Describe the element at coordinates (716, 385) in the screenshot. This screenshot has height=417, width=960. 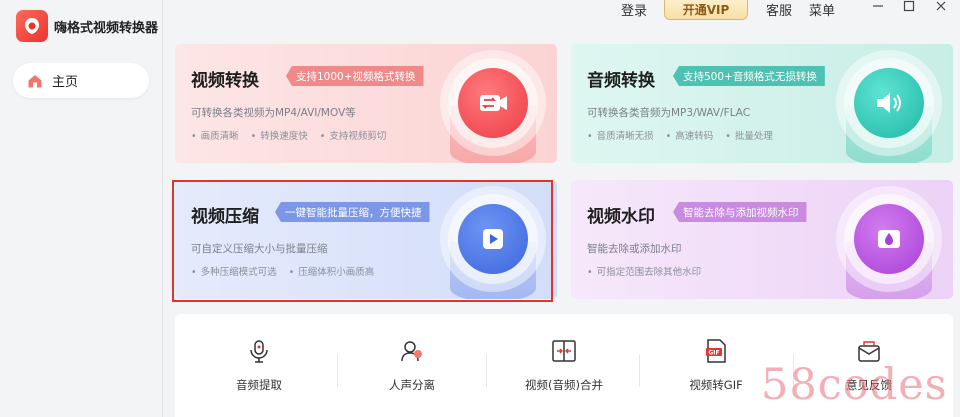
I see `tool-label: 视频转GIF` at that location.